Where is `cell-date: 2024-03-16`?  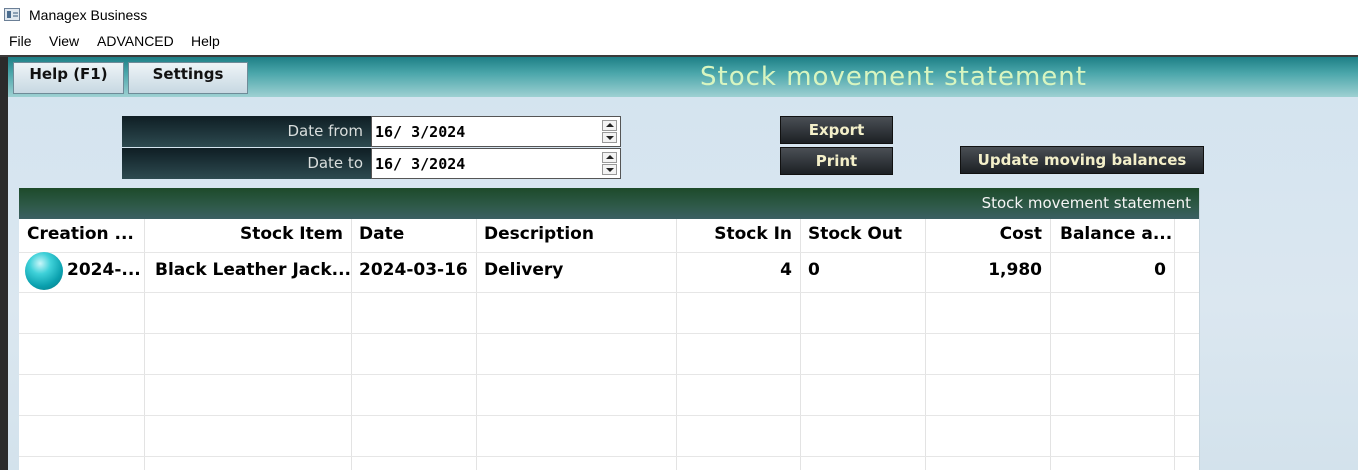
cell-date: 2024-03-16 is located at coordinates (413, 270).